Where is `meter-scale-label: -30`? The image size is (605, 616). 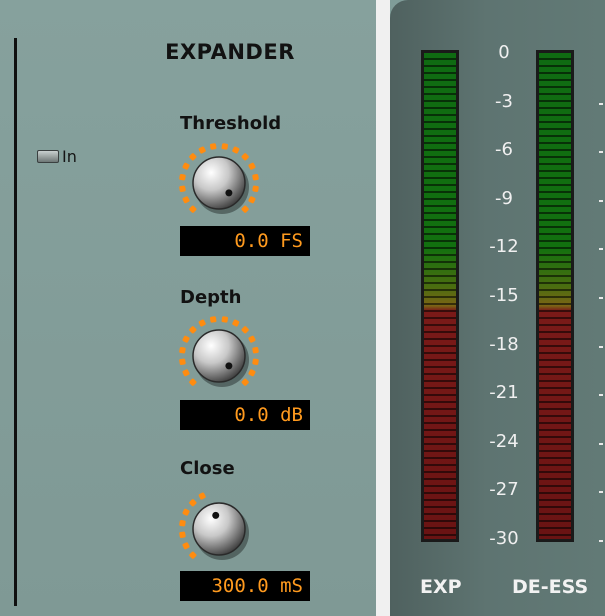
meter-scale-label: -30 is located at coordinates (504, 538).